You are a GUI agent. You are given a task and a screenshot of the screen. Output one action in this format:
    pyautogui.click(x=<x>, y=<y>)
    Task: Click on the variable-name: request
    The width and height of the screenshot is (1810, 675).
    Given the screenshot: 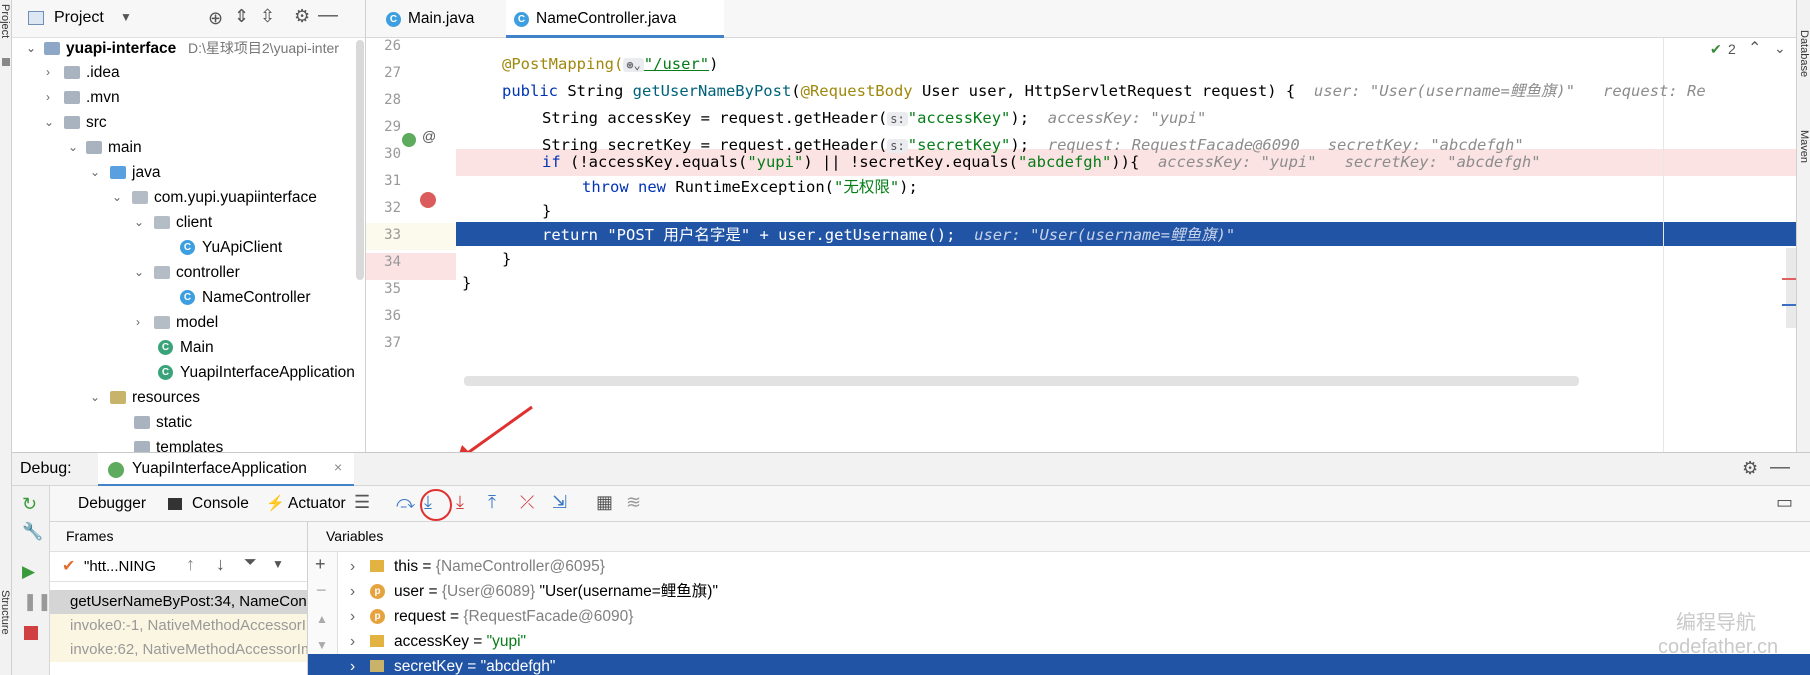 What is the action you would take?
    pyautogui.click(x=420, y=616)
    